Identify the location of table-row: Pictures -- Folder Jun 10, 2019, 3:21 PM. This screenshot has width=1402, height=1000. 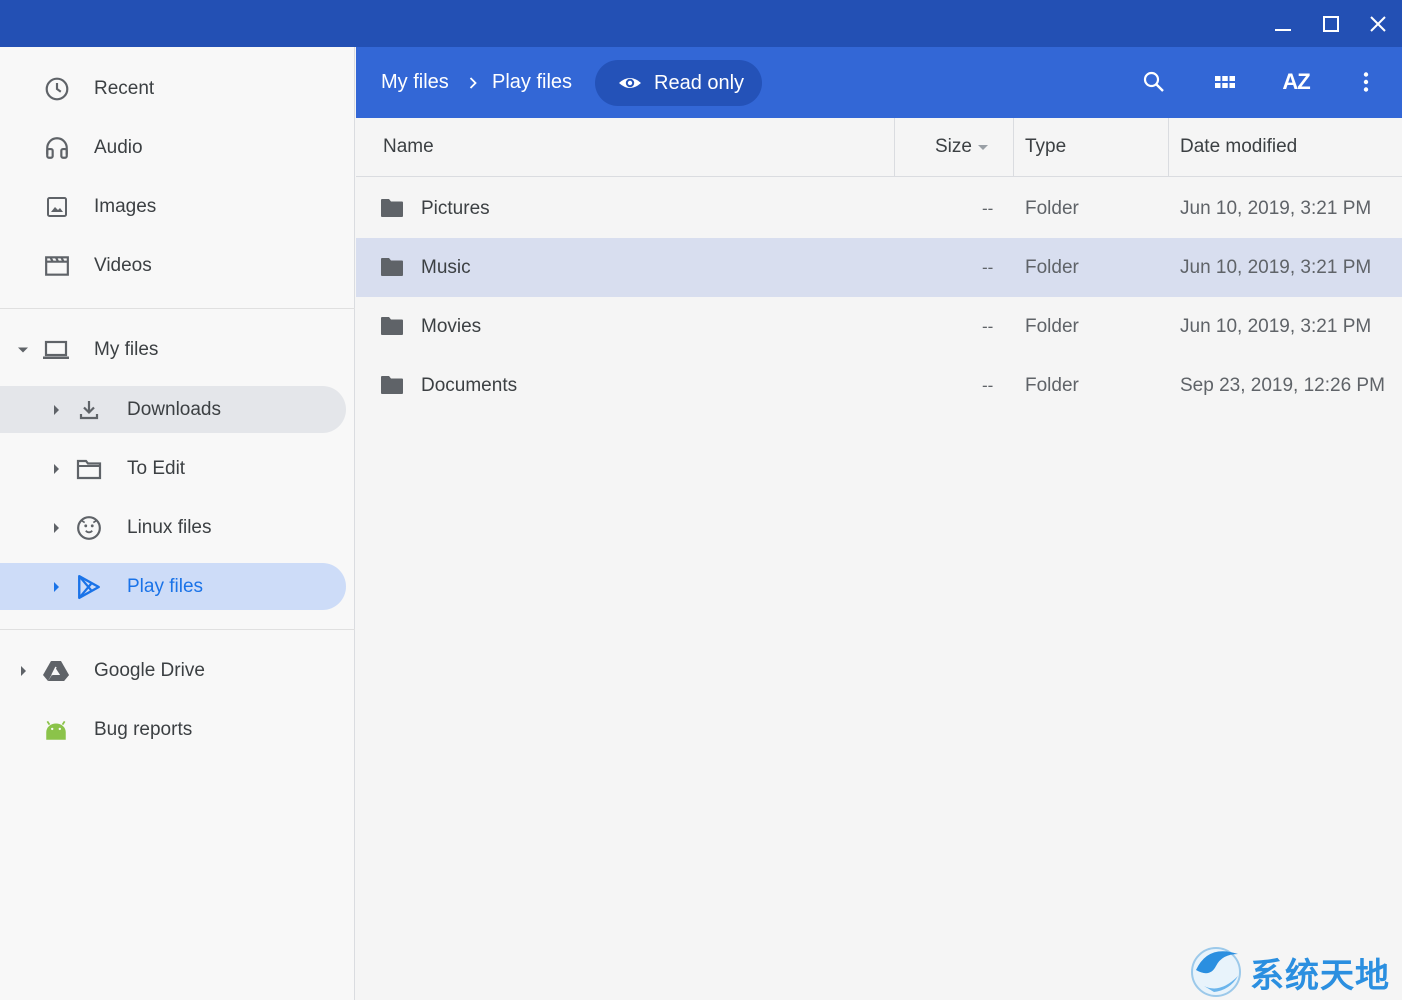
(879, 208).